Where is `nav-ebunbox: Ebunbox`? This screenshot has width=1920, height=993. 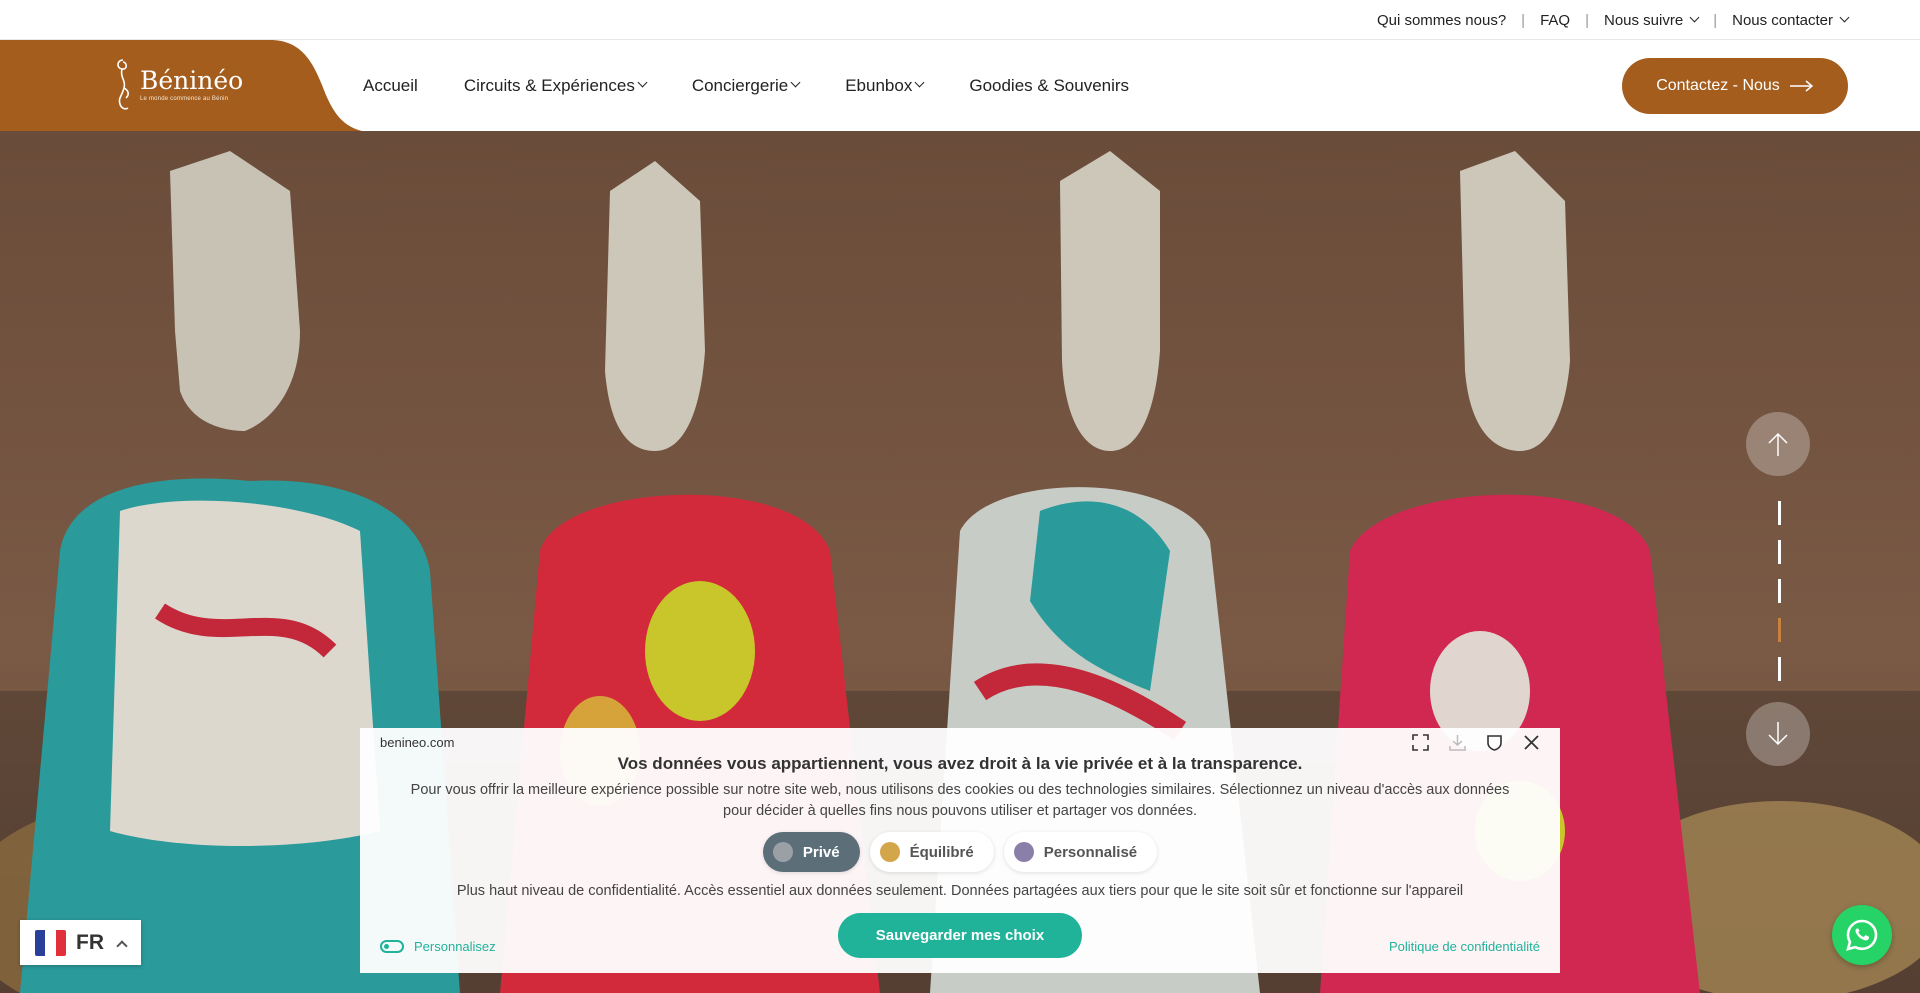
nav-ebunbox: Ebunbox is located at coordinates (885, 86).